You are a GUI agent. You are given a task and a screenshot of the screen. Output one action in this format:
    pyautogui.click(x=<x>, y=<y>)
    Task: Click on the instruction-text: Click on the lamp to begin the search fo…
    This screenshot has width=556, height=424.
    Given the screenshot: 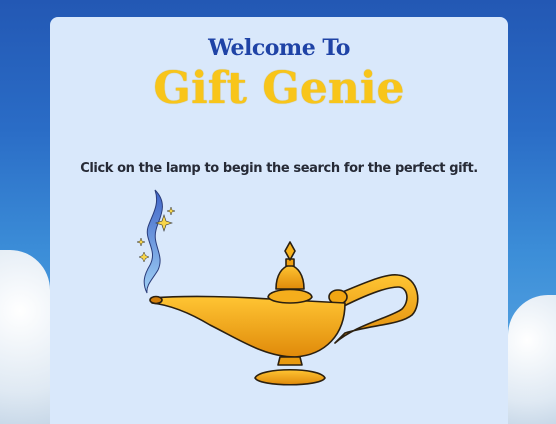 What is the action you would take?
    pyautogui.click(x=279, y=168)
    